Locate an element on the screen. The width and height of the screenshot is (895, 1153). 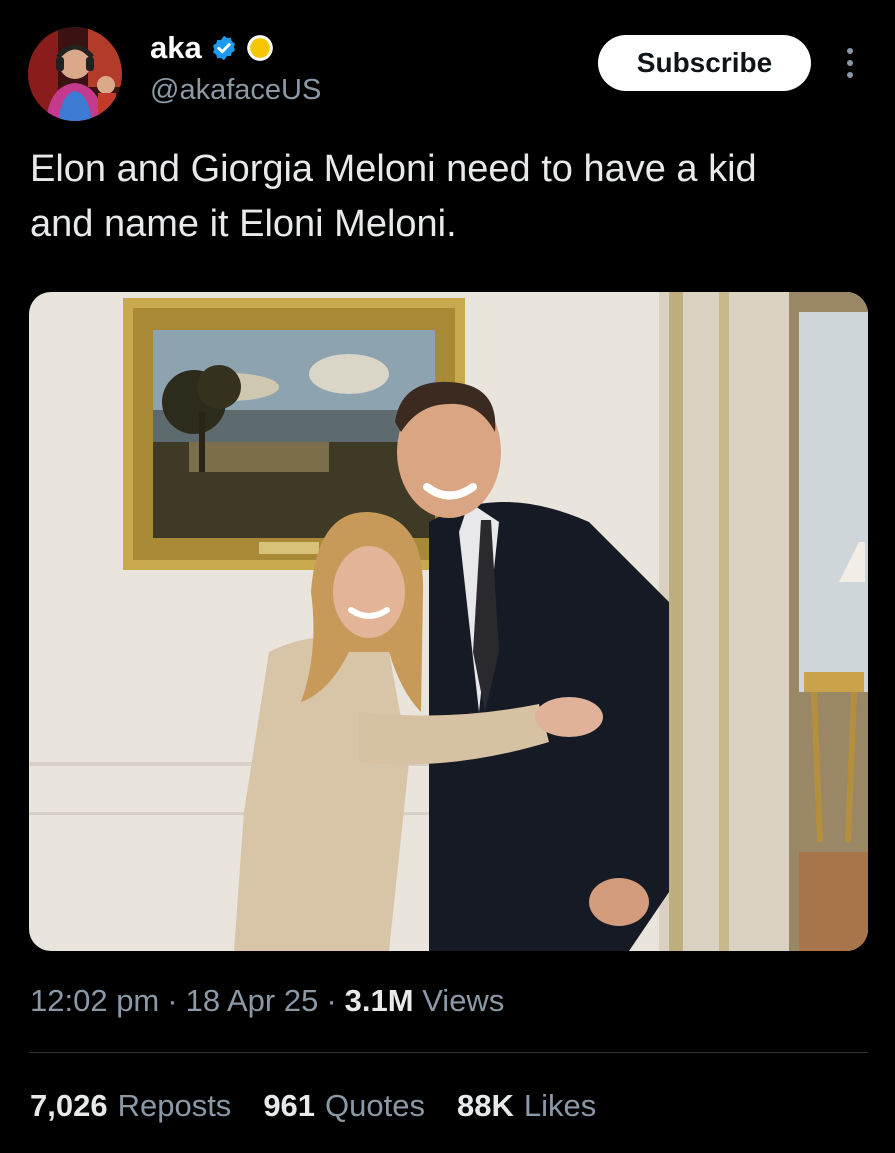
likes-label: Likes is located at coordinates (560, 1105).